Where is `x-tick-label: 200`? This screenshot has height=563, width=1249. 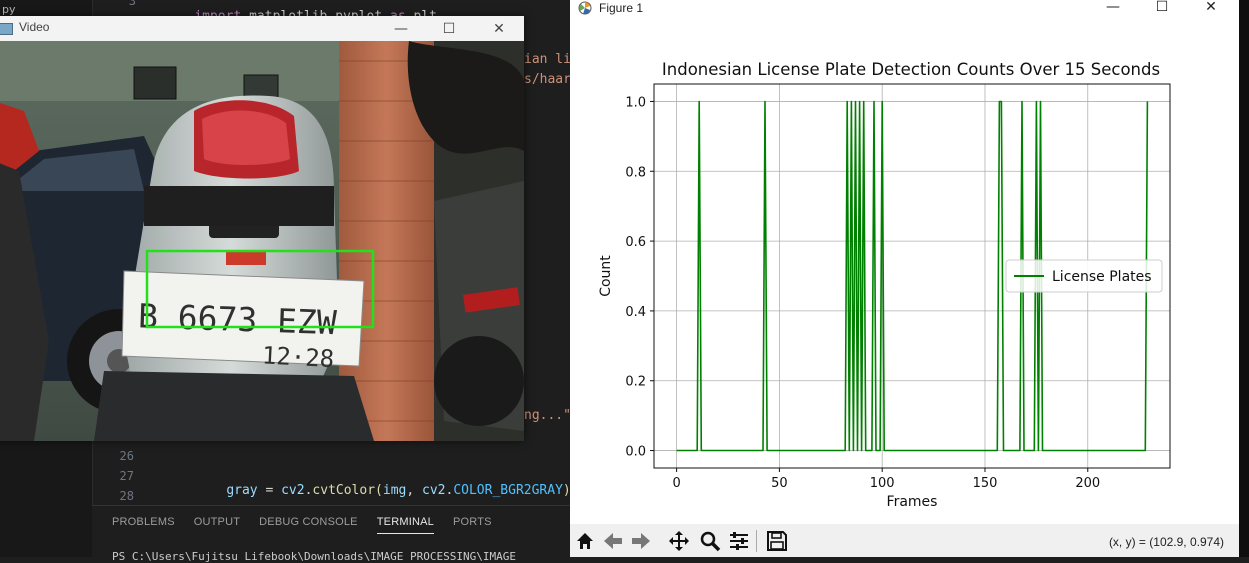
x-tick-label: 200 is located at coordinates (1087, 483).